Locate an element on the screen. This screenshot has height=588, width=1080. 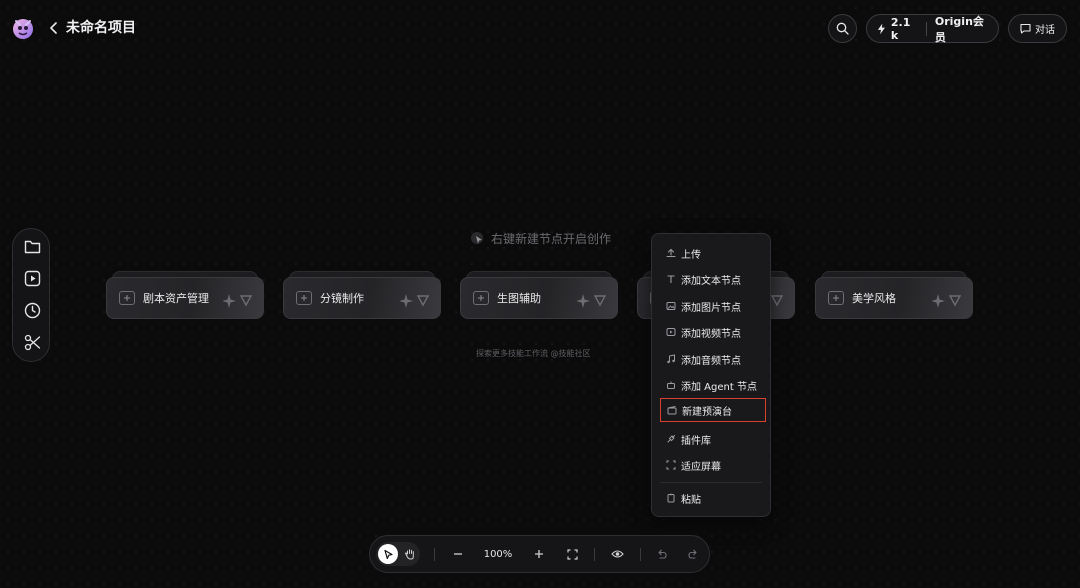
fit-view-button is located at coordinates (572, 554).